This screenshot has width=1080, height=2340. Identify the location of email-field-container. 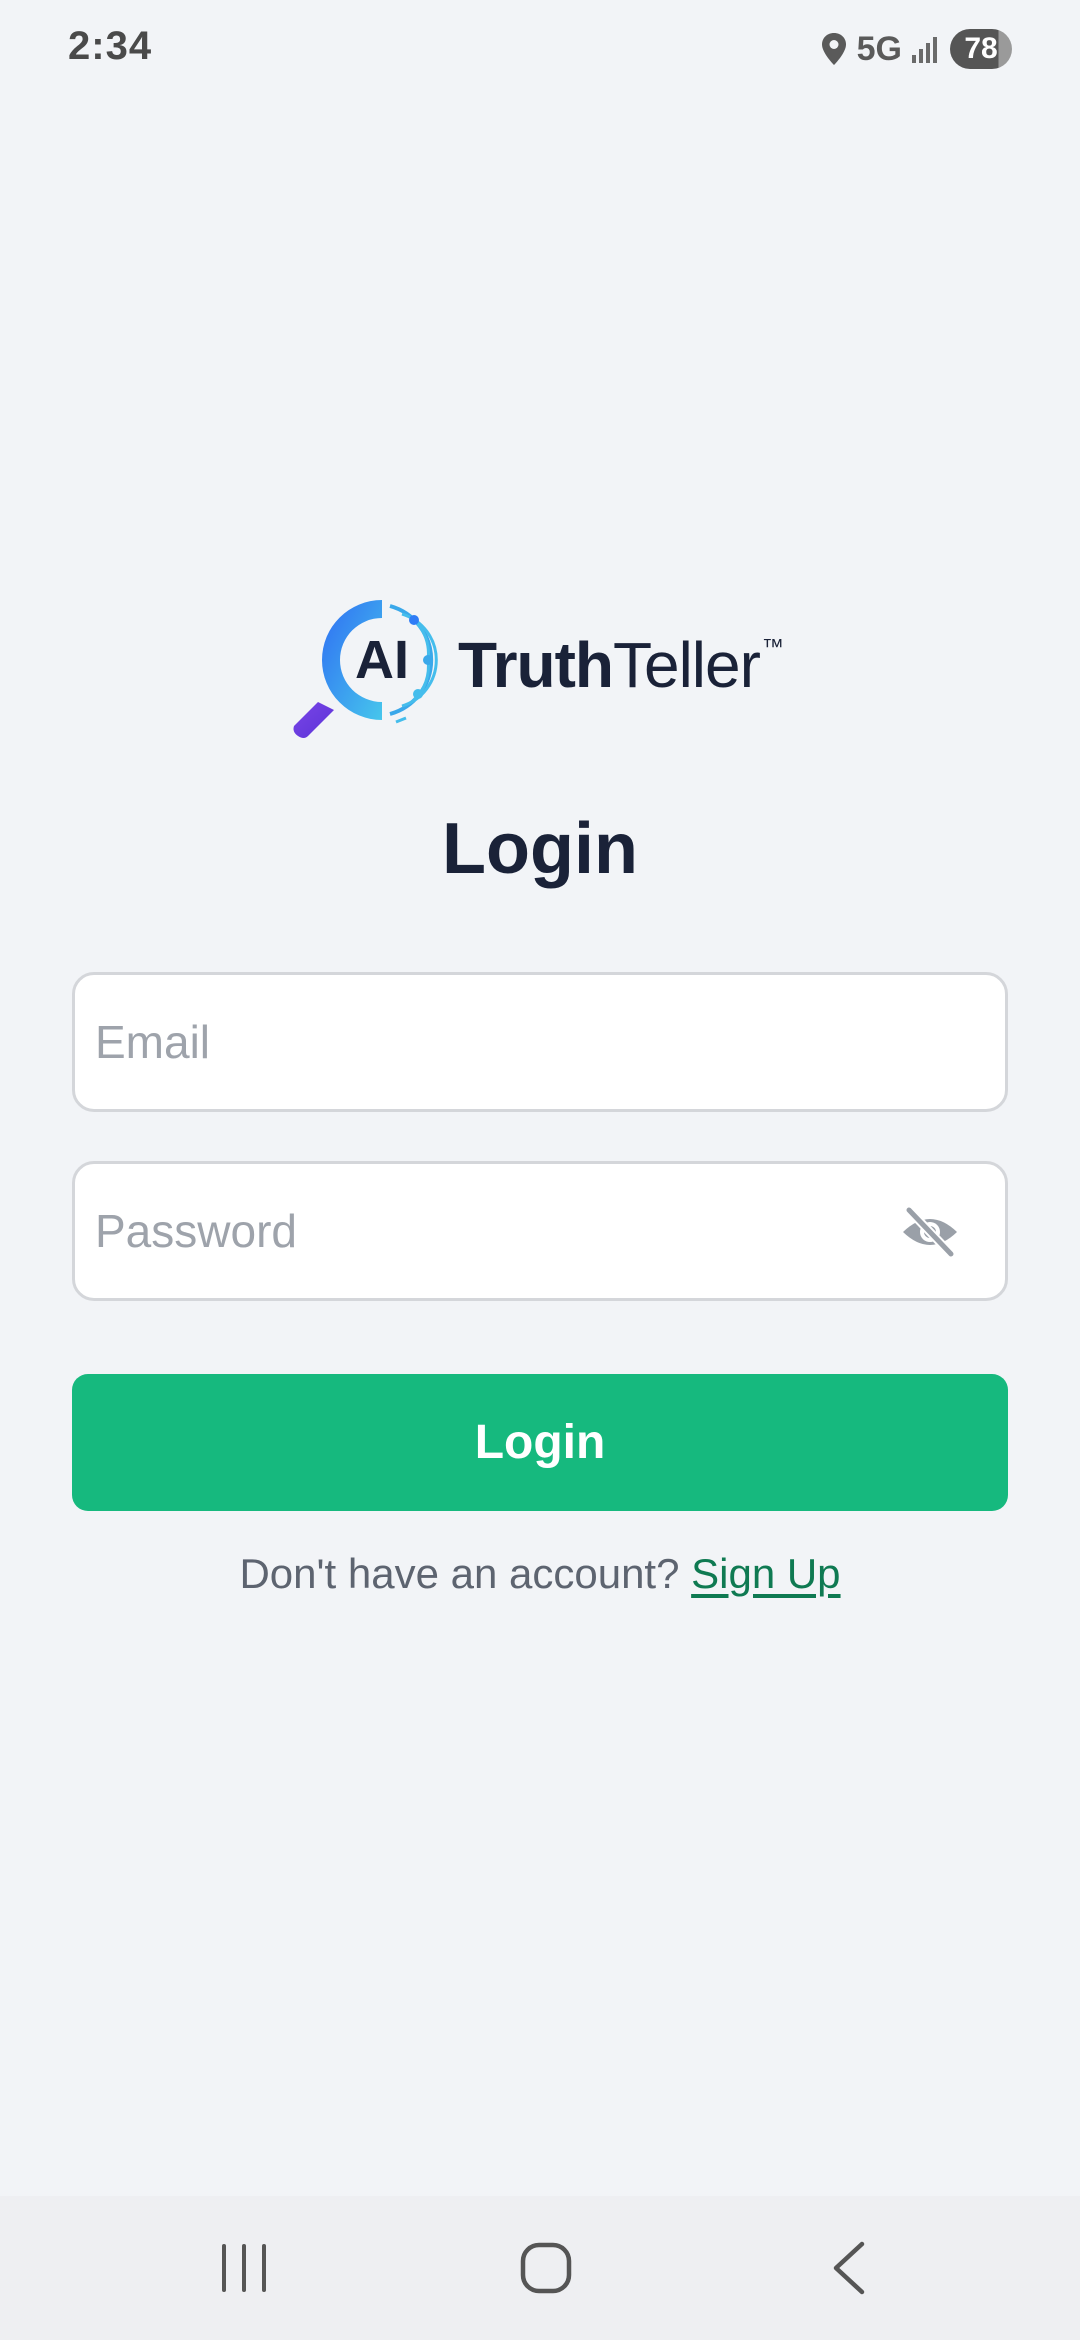
(540, 1042).